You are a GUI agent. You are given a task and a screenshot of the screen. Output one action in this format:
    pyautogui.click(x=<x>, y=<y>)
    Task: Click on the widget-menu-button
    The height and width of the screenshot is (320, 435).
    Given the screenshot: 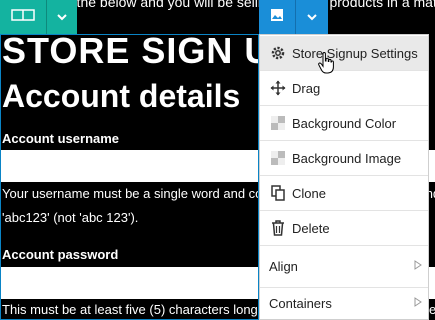 What is the action you would take?
    pyautogui.click(x=312, y=17)
    